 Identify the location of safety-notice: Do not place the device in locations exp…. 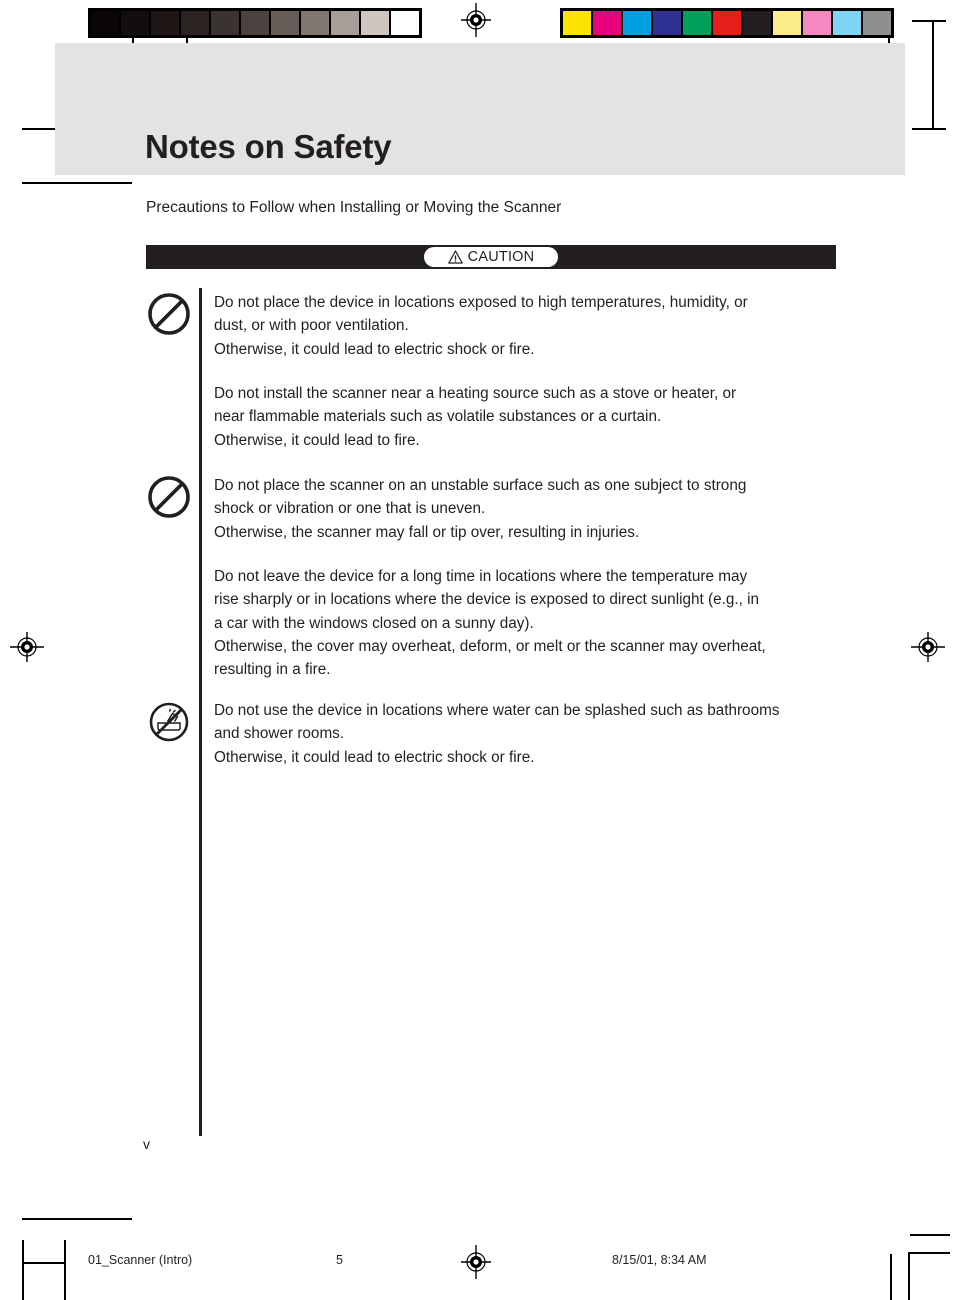
(496, 326).